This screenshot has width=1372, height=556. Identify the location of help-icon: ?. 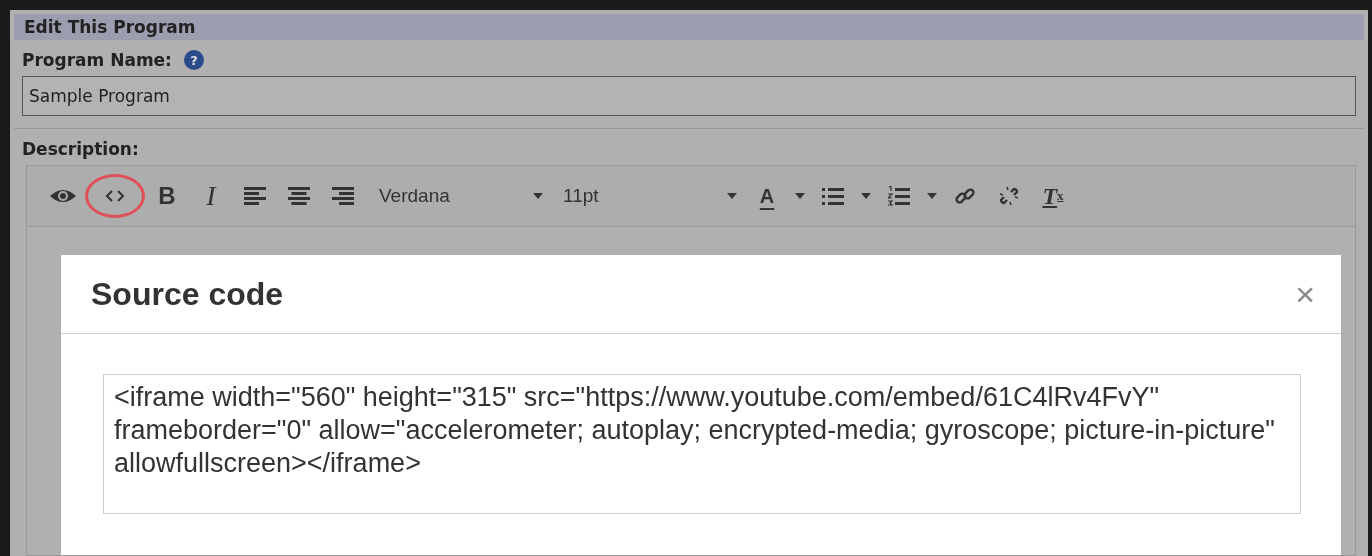
(193, 60).